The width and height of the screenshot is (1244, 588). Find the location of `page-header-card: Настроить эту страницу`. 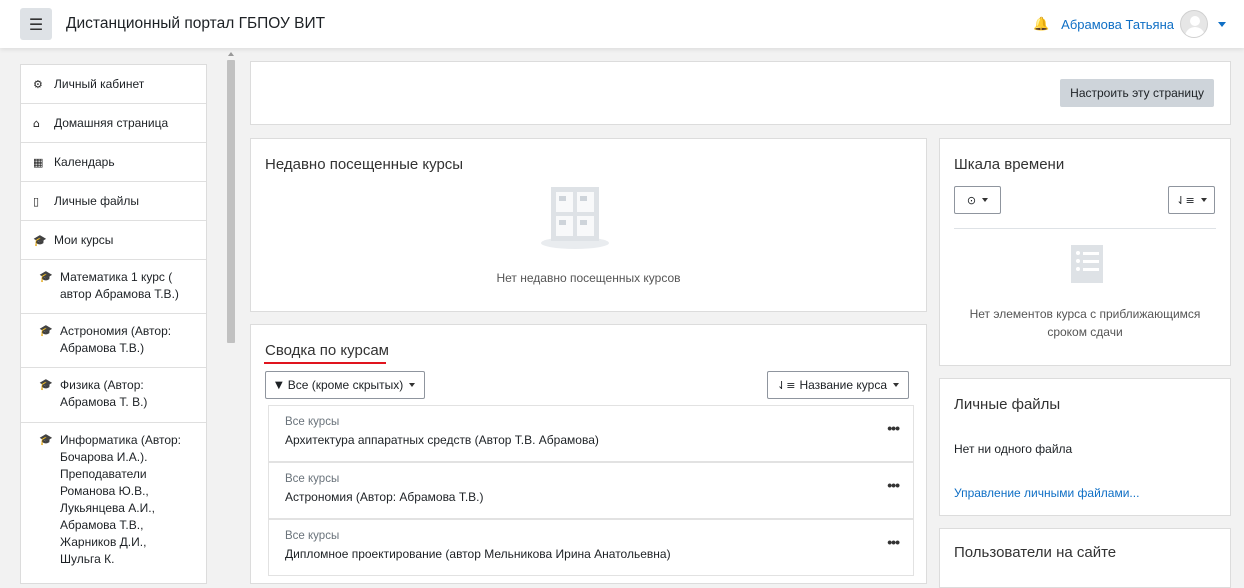

page-header-card: Настроить эту страницу is located at coordinates (740, 93).